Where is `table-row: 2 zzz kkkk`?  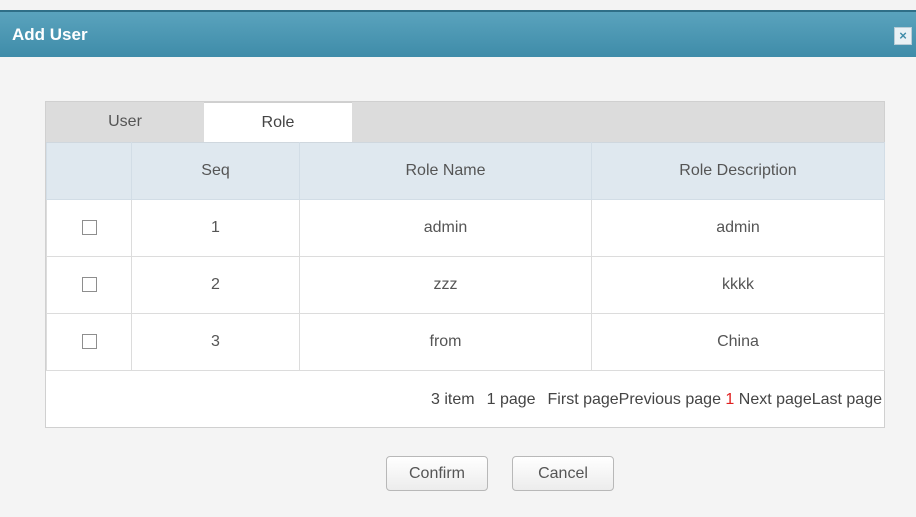
table-row: 2 zzz kkkk is located at coordinates (465, 285).